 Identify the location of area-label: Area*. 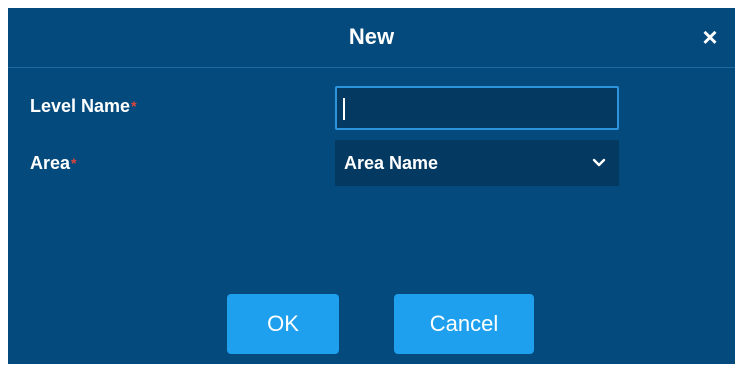
(53, 163).